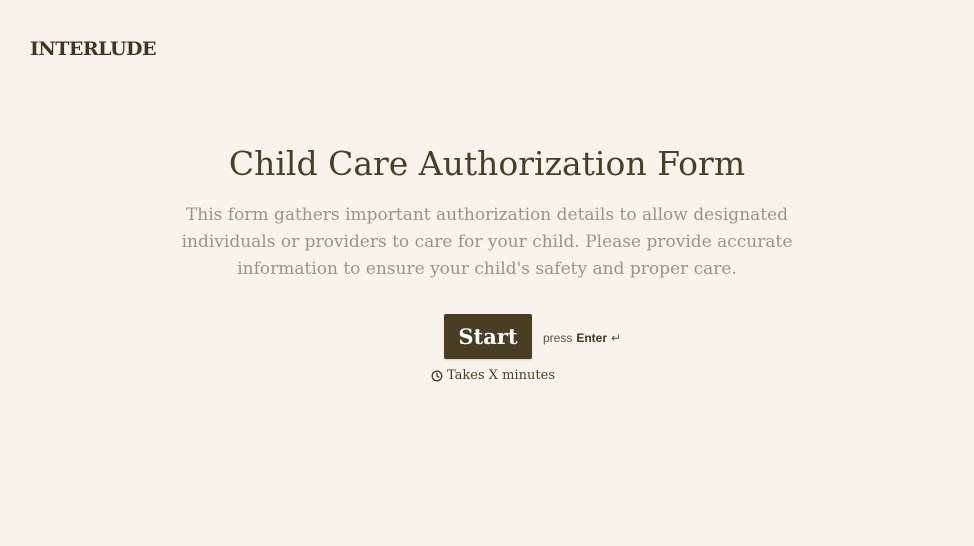  I want to click on brand-logo: INTERLUDE, so click(93, 49).